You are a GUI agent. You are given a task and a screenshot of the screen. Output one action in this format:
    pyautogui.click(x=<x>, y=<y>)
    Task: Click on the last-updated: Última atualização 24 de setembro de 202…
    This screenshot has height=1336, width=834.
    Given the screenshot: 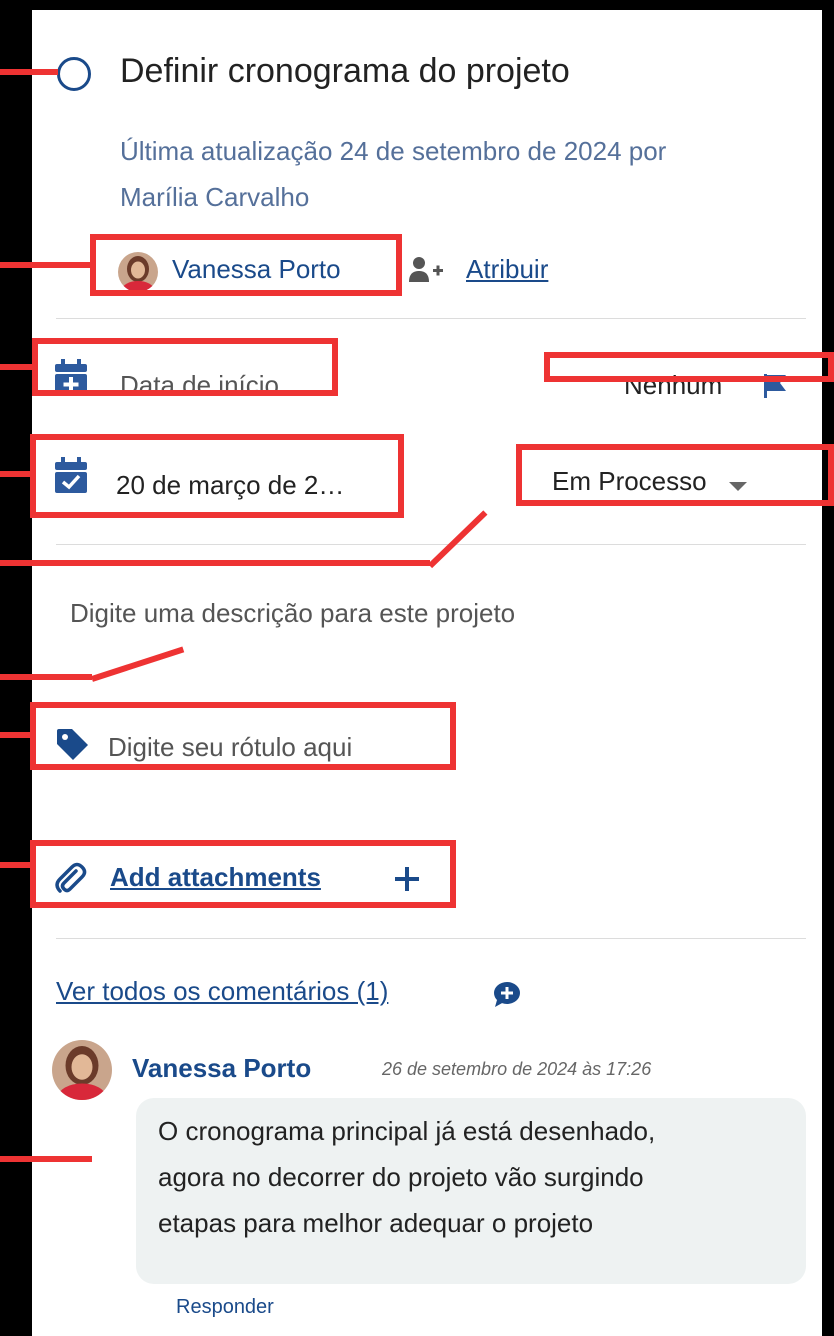 What is the action you would take?
    pyautogui.click(x=393, y=174)
    